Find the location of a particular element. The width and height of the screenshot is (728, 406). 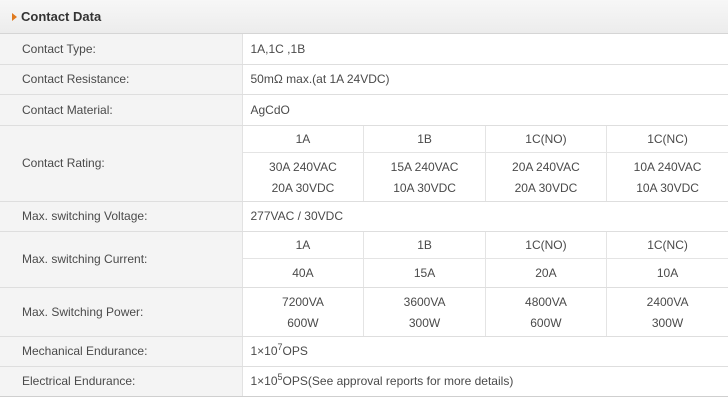

current-value: 15A is located at coordinates (424, 272).